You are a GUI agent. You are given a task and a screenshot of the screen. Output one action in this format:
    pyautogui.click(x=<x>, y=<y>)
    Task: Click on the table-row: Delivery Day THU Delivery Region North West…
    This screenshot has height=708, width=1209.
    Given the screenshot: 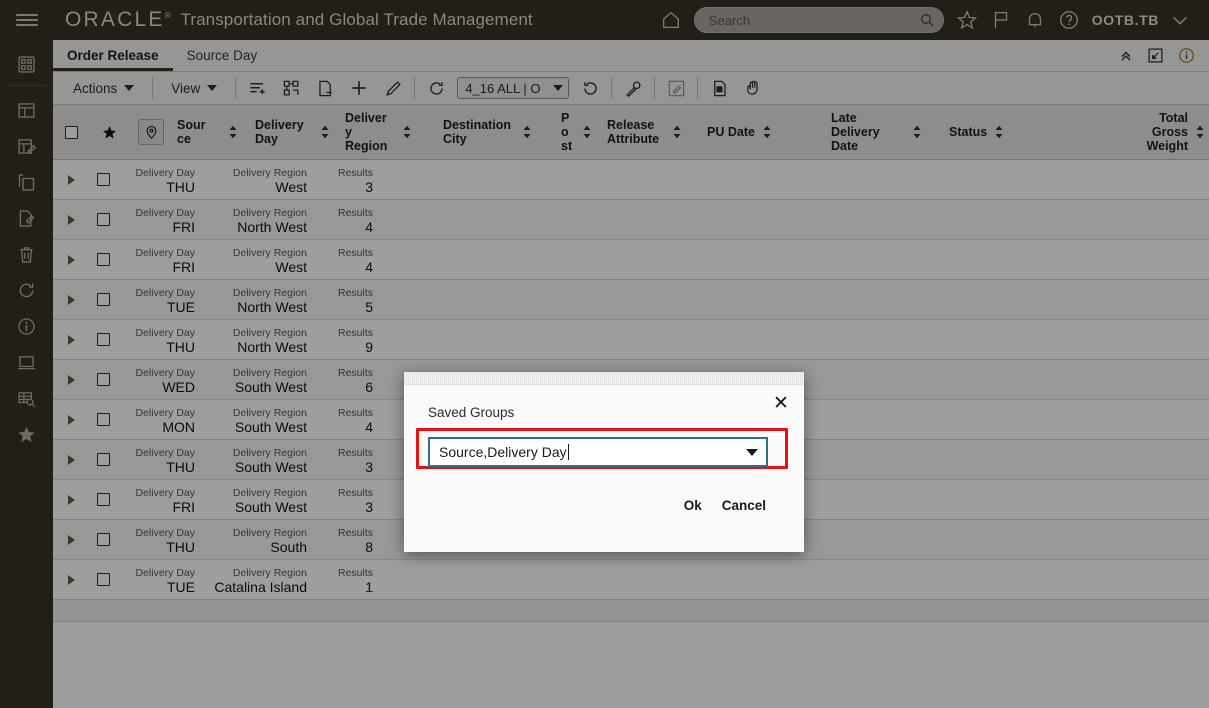 What is the action you would take?
    pyautogui.click(x=631, y=340)
    